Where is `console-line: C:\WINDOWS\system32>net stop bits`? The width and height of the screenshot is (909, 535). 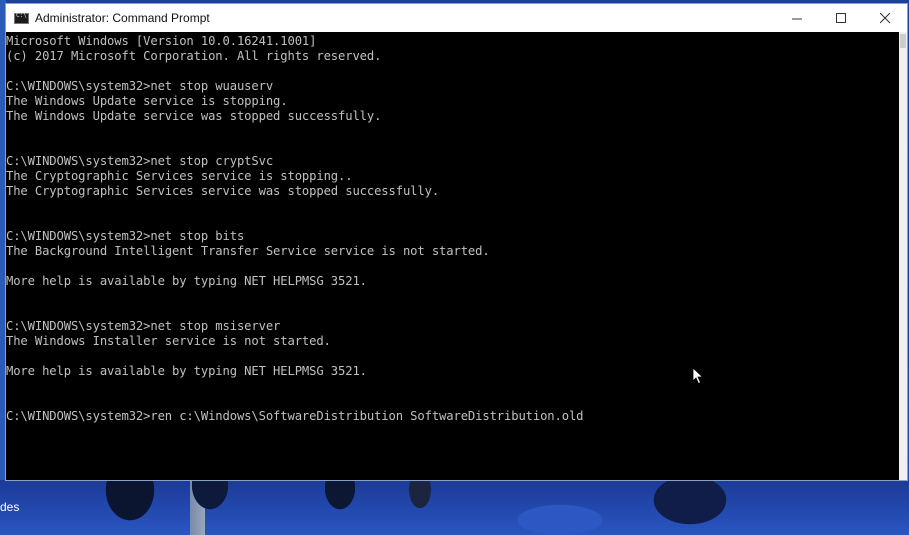 console-line: C:\WINDOWS\system32>net stop bits is located at coordinates (125, 236).